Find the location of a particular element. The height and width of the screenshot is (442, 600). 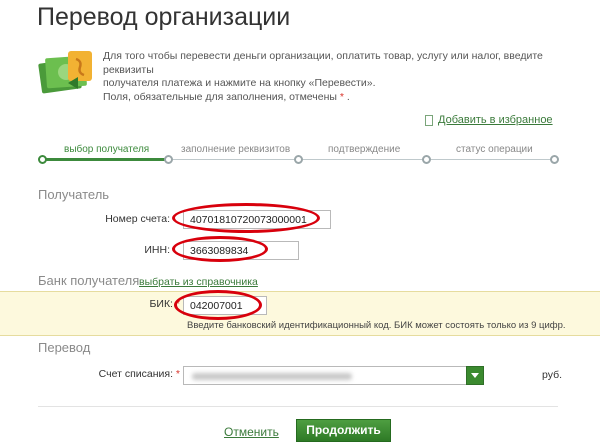

add-to-favorites-label: Добавить в избранное is located at coordinates (495, 120).